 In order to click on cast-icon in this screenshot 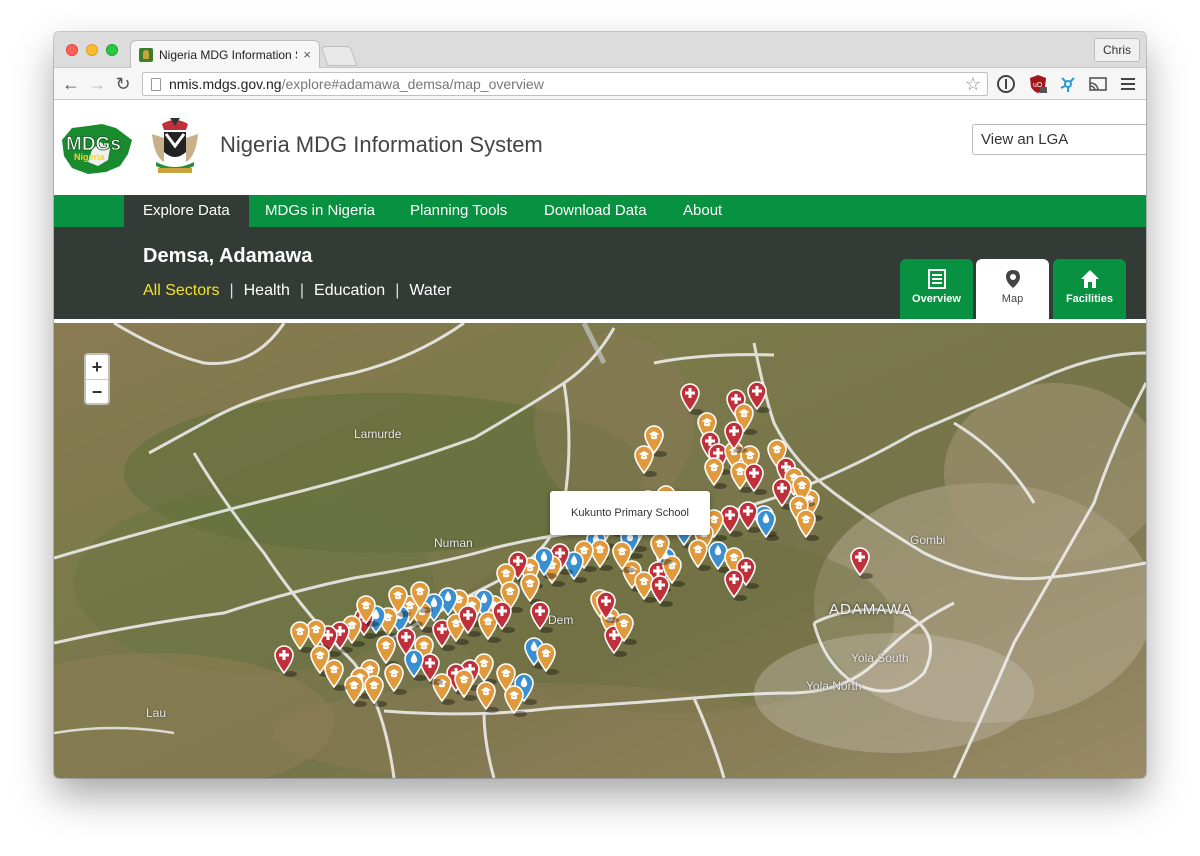, I will do `click(1098, 84)`.